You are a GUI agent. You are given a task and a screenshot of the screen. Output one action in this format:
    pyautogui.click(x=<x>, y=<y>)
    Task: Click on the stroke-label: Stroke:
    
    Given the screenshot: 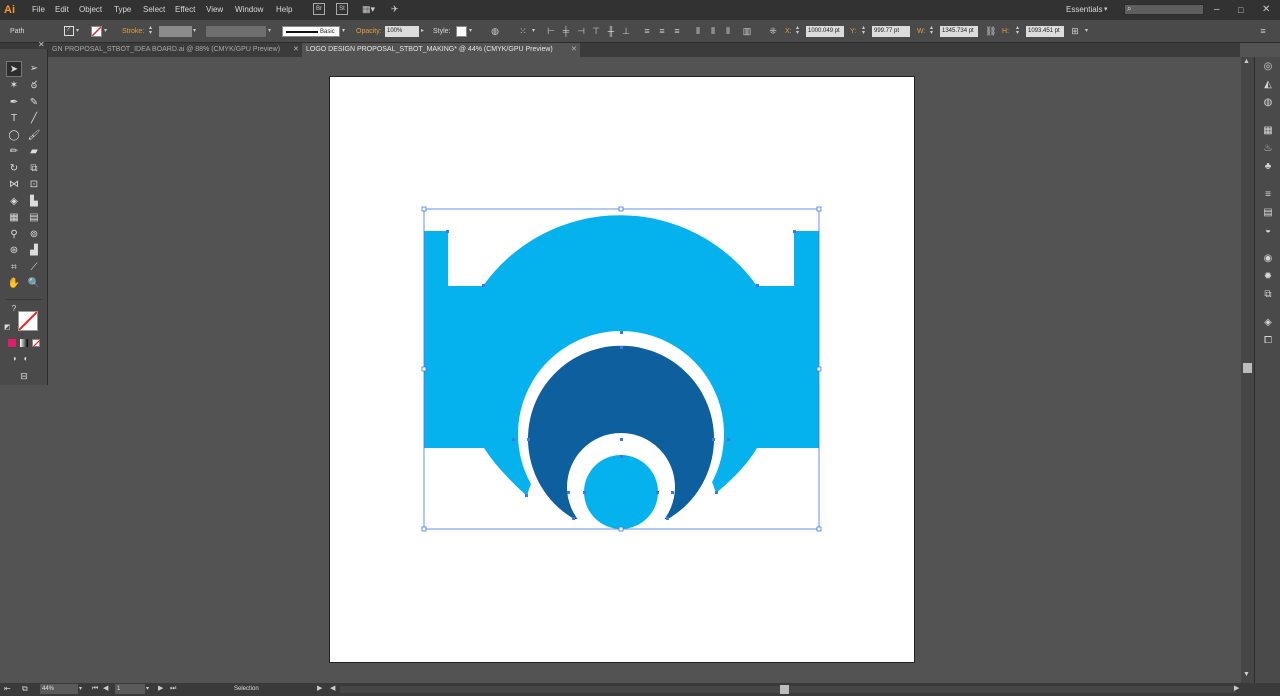 What is the action you would take?
    pyautogui.click(x=133, y=31)
    